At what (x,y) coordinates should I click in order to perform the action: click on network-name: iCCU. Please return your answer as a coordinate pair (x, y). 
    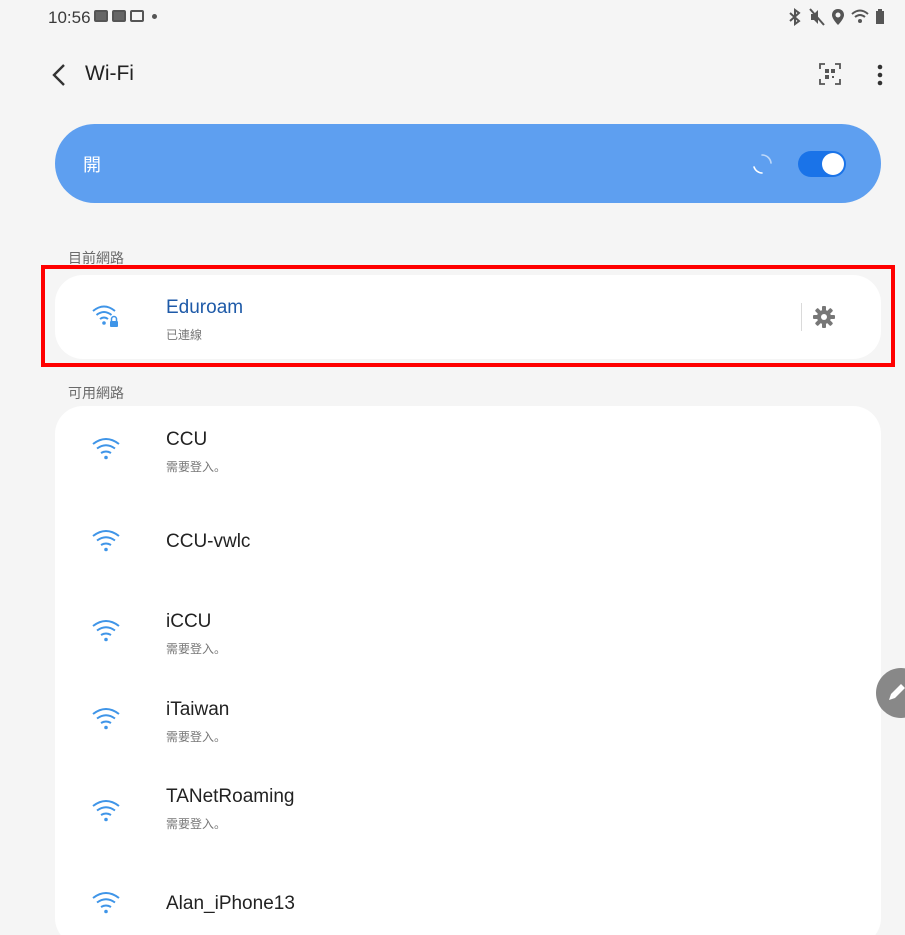
    Looking at the image, I should click on (189, 621).